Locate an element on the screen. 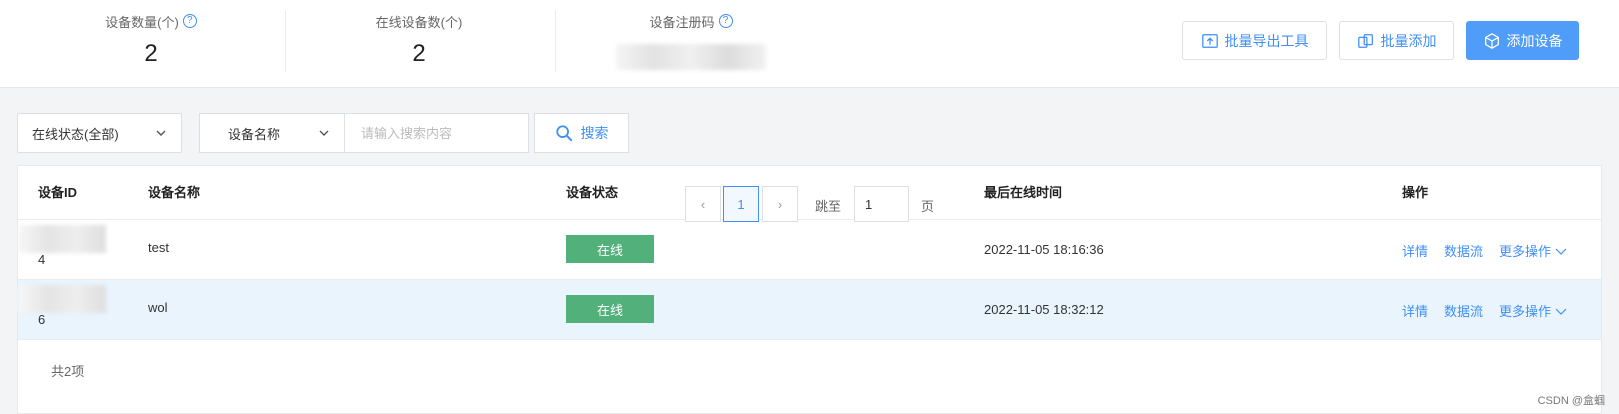  cube-icon is located at coordinates (1491, 40).